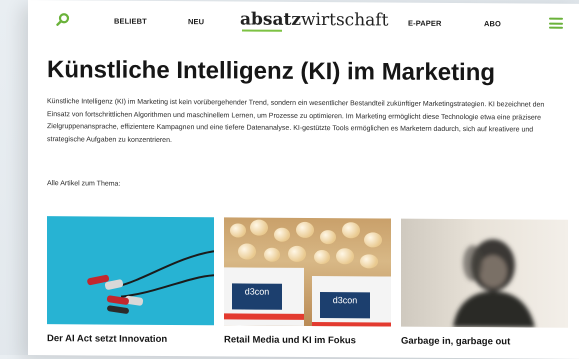  What do you see at coordinates (130, 21) in the screenshot?
I see `nav-beliebt: BELIEBT` at bounding box center [130, 21].